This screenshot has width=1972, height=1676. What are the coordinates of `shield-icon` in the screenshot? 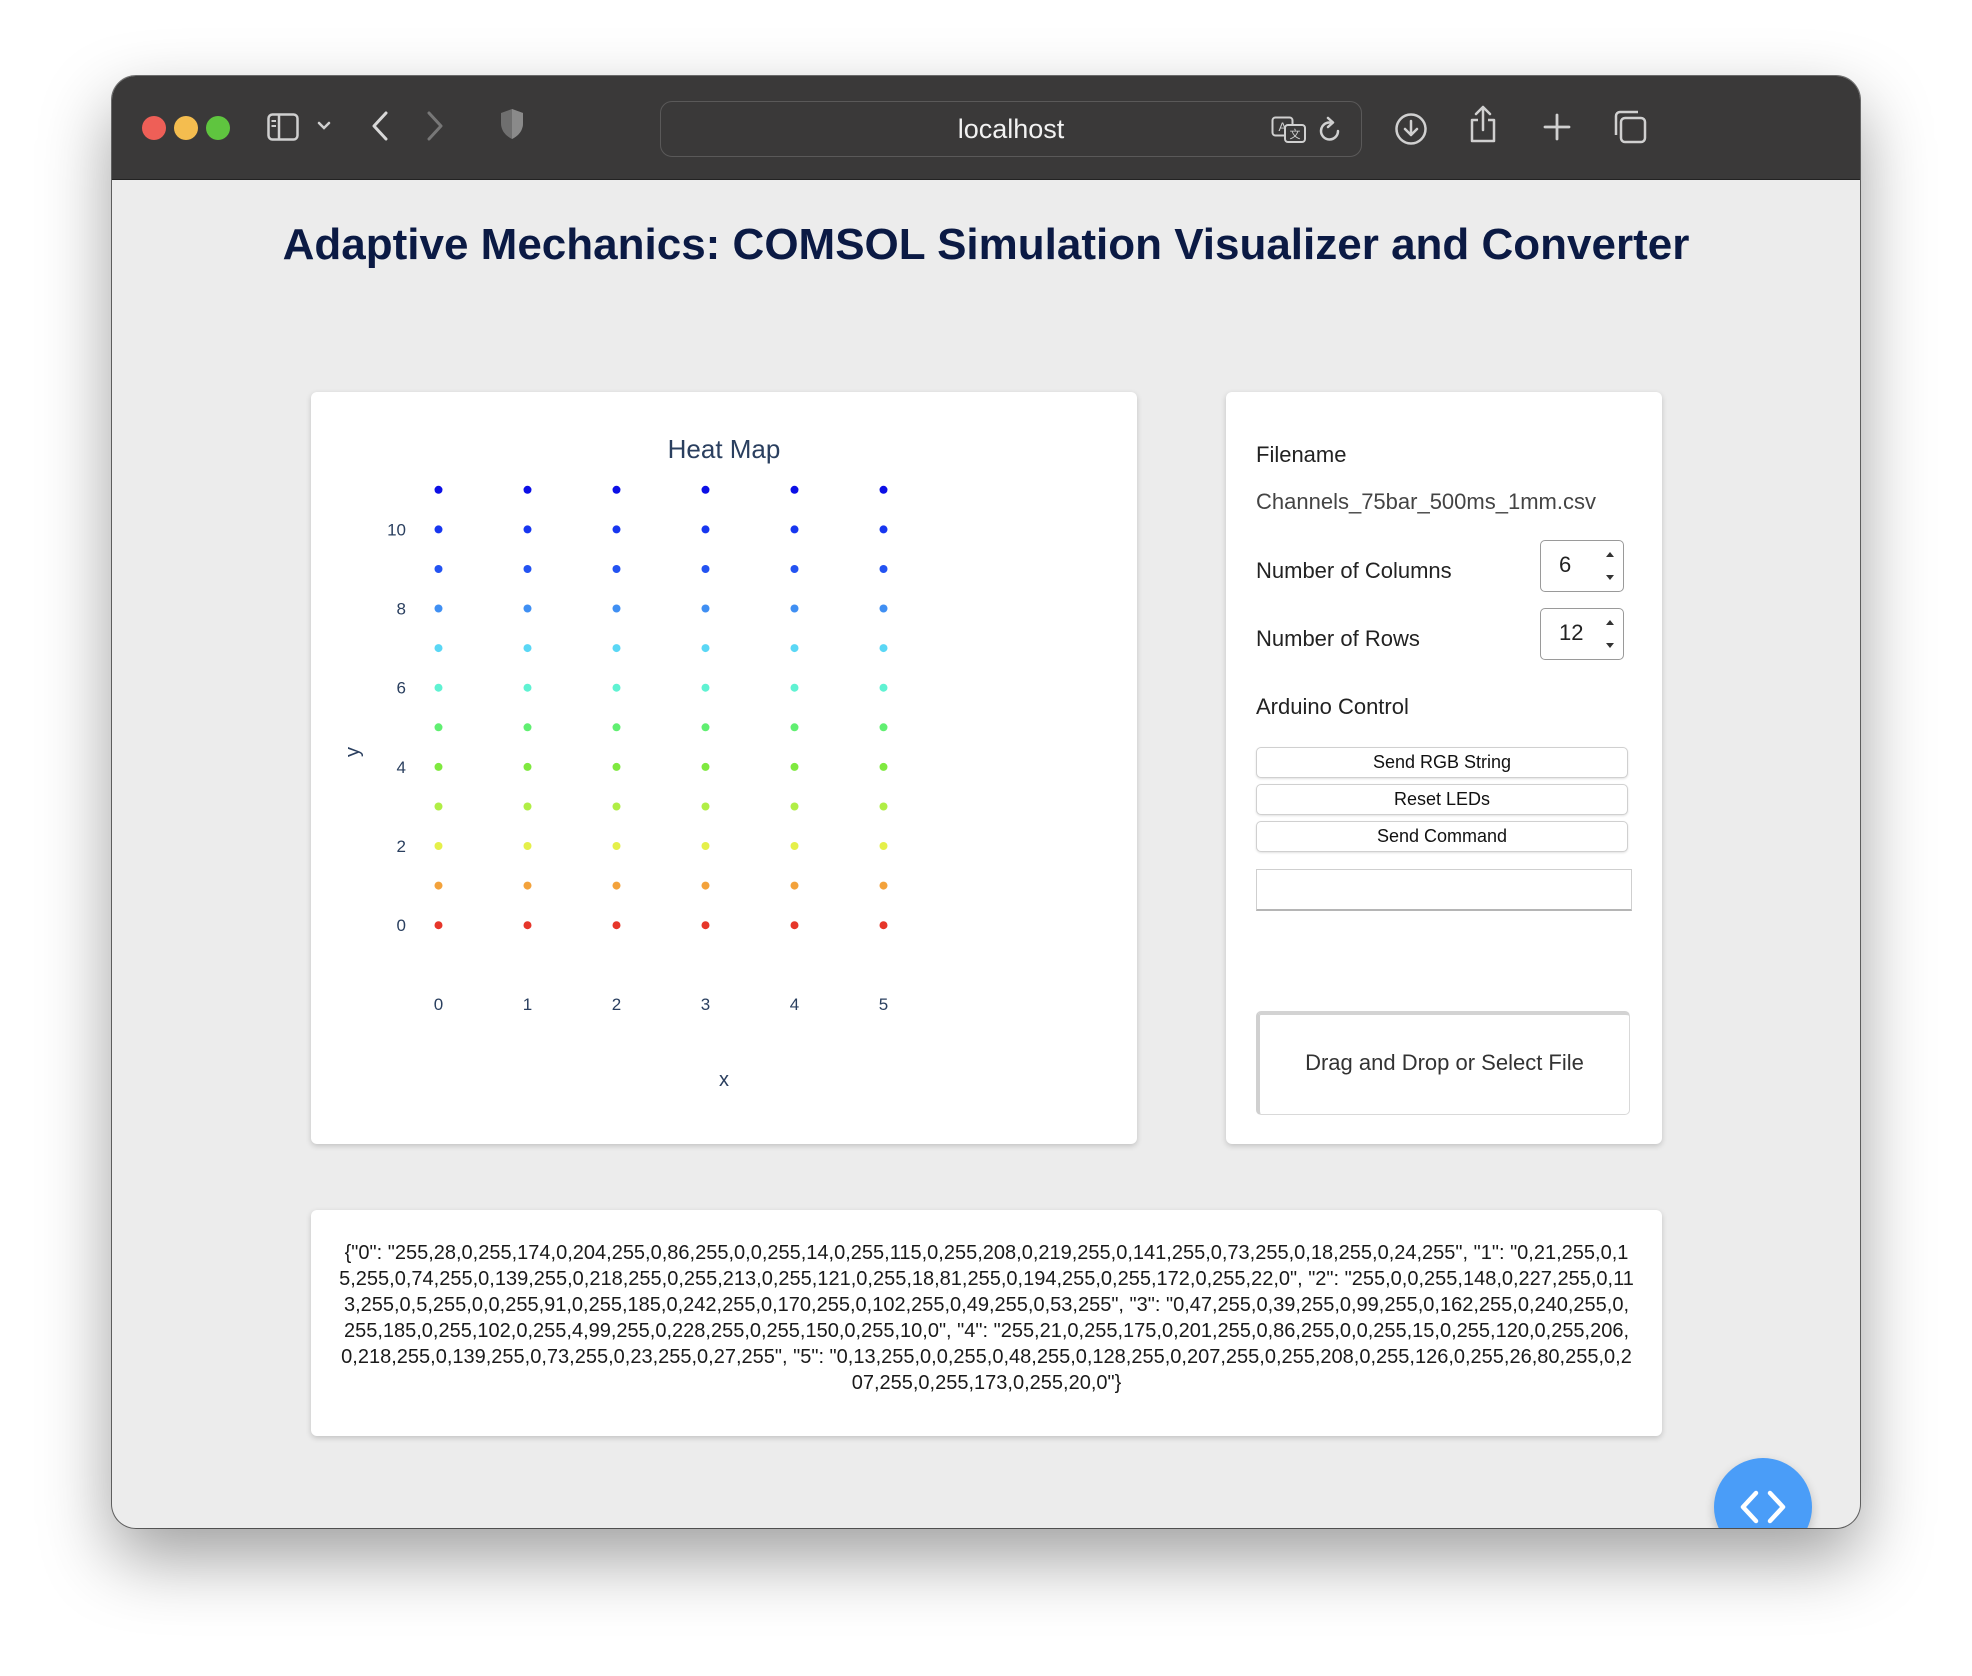 It's located at (512, 124).